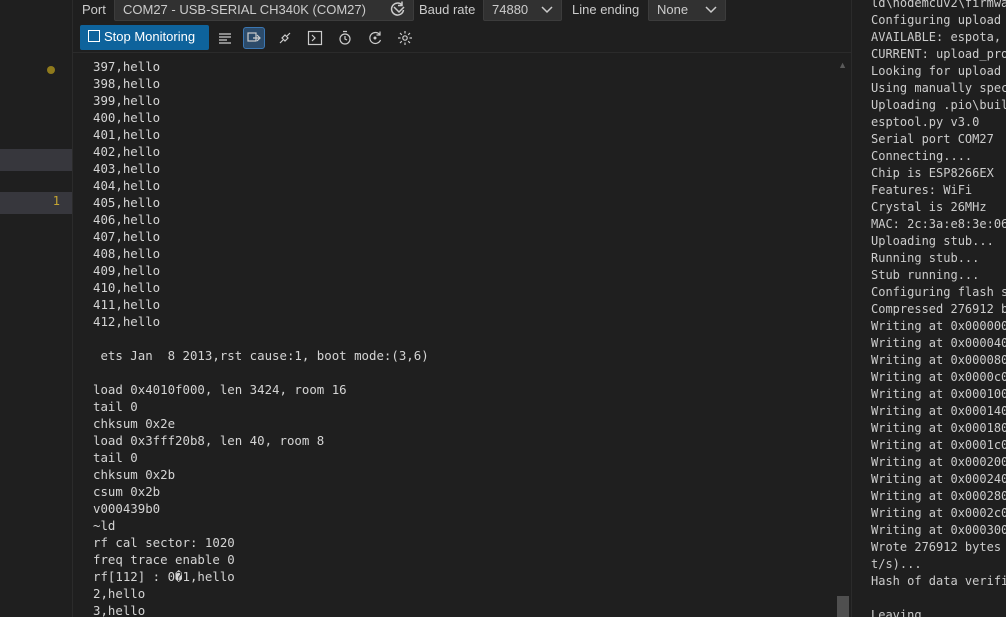  I want to click on watch-icon, so click(345, 38).